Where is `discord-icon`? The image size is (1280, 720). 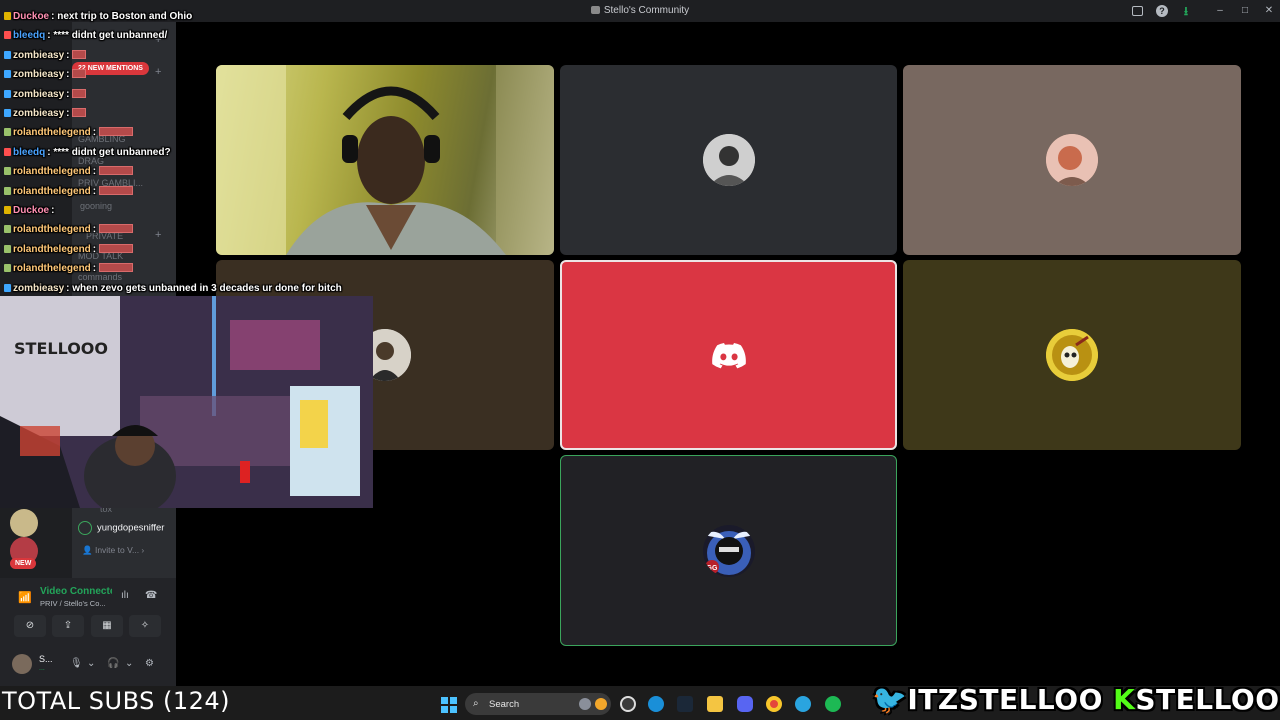 discord-icon is located at coordinates (729, 356).